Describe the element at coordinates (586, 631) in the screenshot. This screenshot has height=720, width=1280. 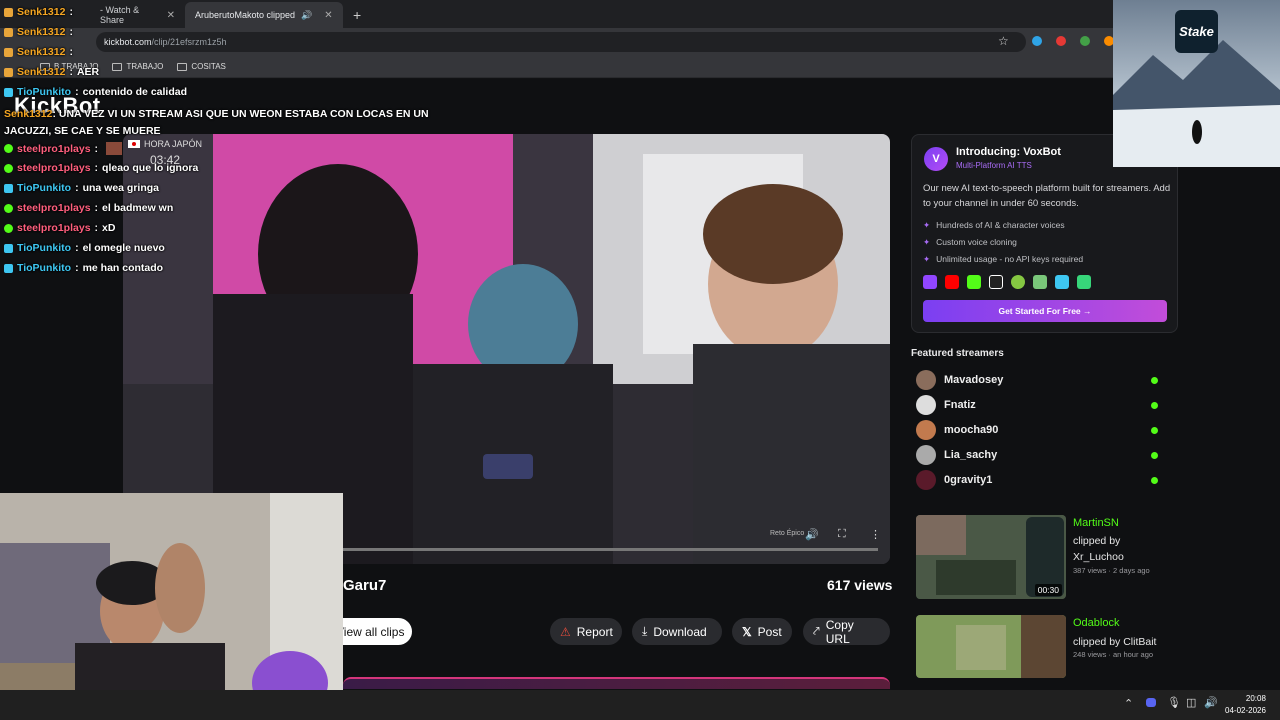
I see `report-button: ⚠ Report` at that location.